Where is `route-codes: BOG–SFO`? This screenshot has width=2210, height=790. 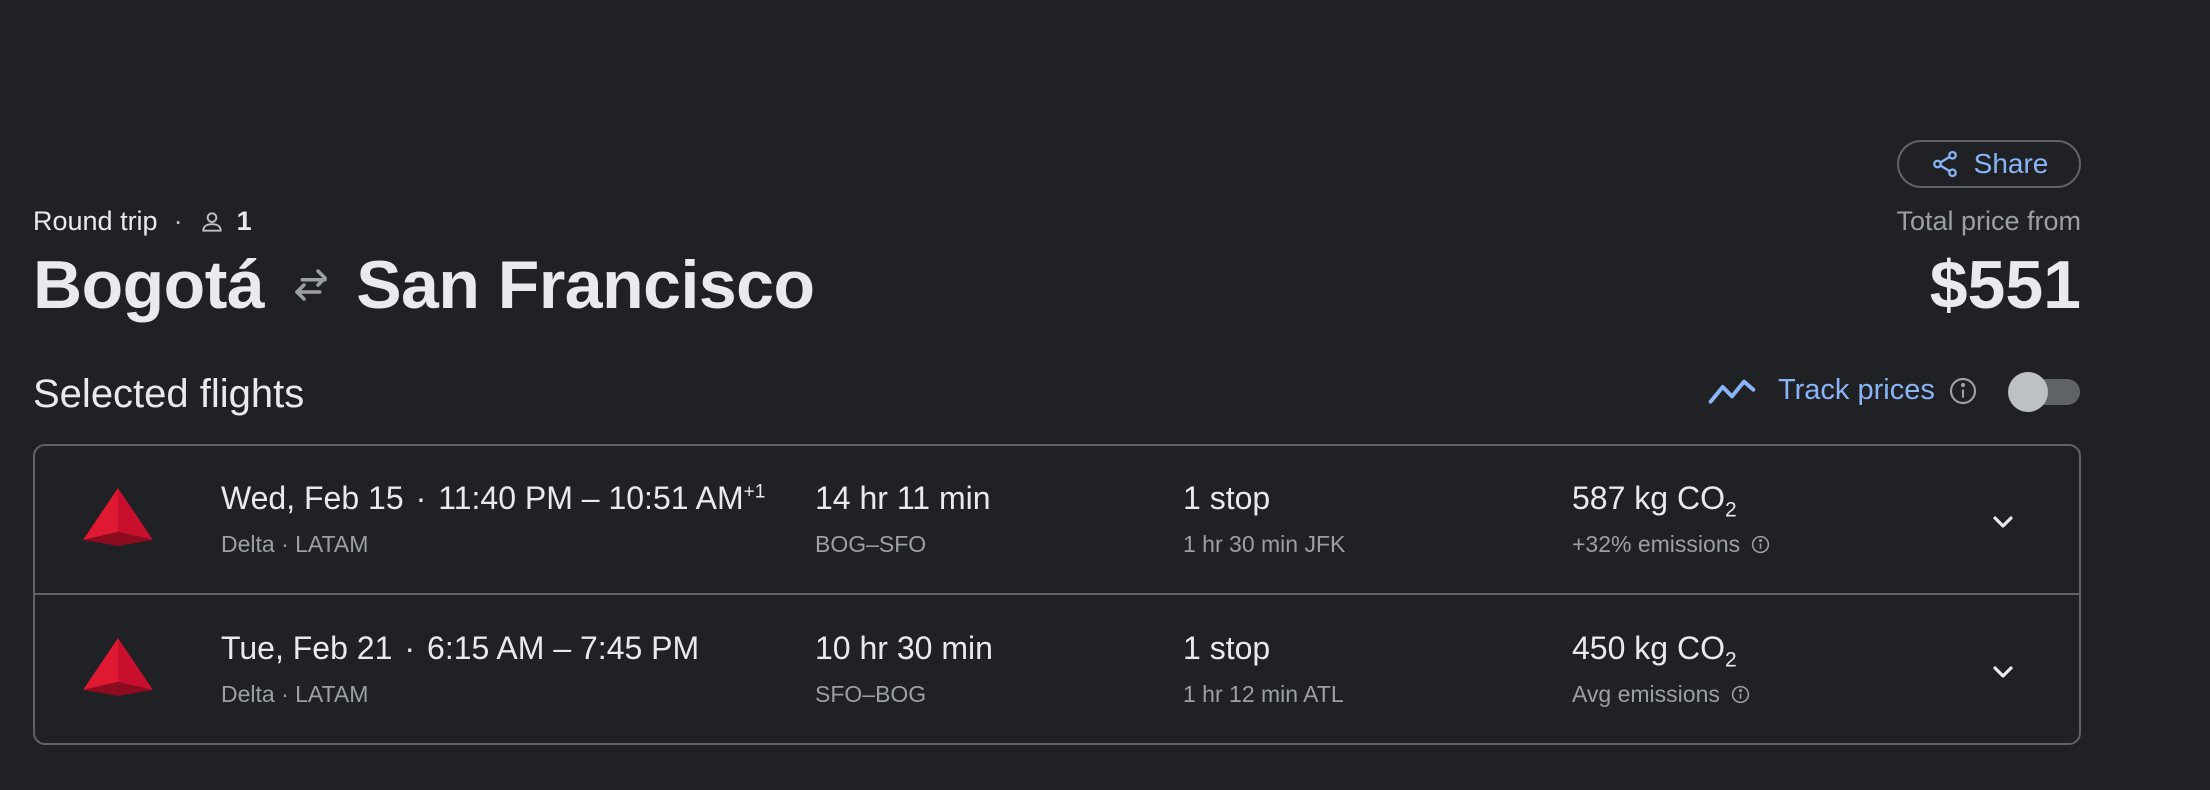 route-codes: BOG–SFO is located at coordinates (871, 544).